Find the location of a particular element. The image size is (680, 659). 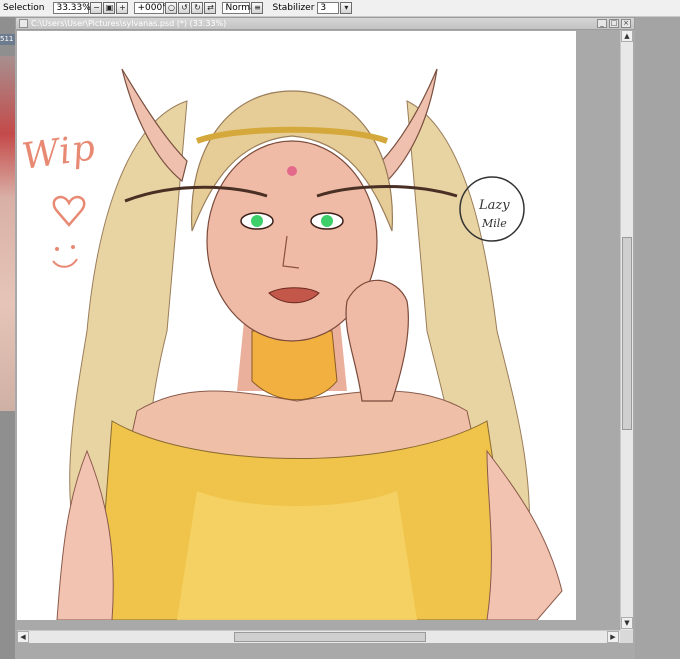

flip-icon: ⇄ is located at coordinates (210, 8).